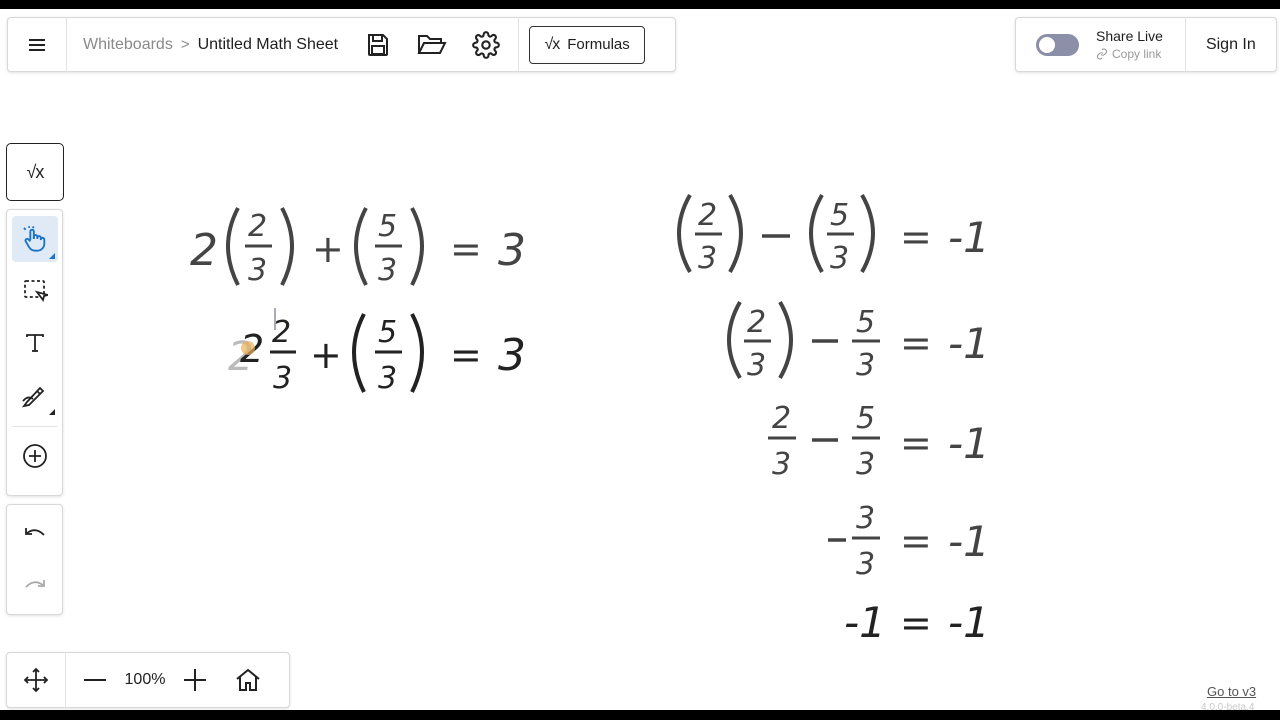  I want to click on equation-left-2: 2 2 2 3 + 5 3 = 3, so click(377, 352).